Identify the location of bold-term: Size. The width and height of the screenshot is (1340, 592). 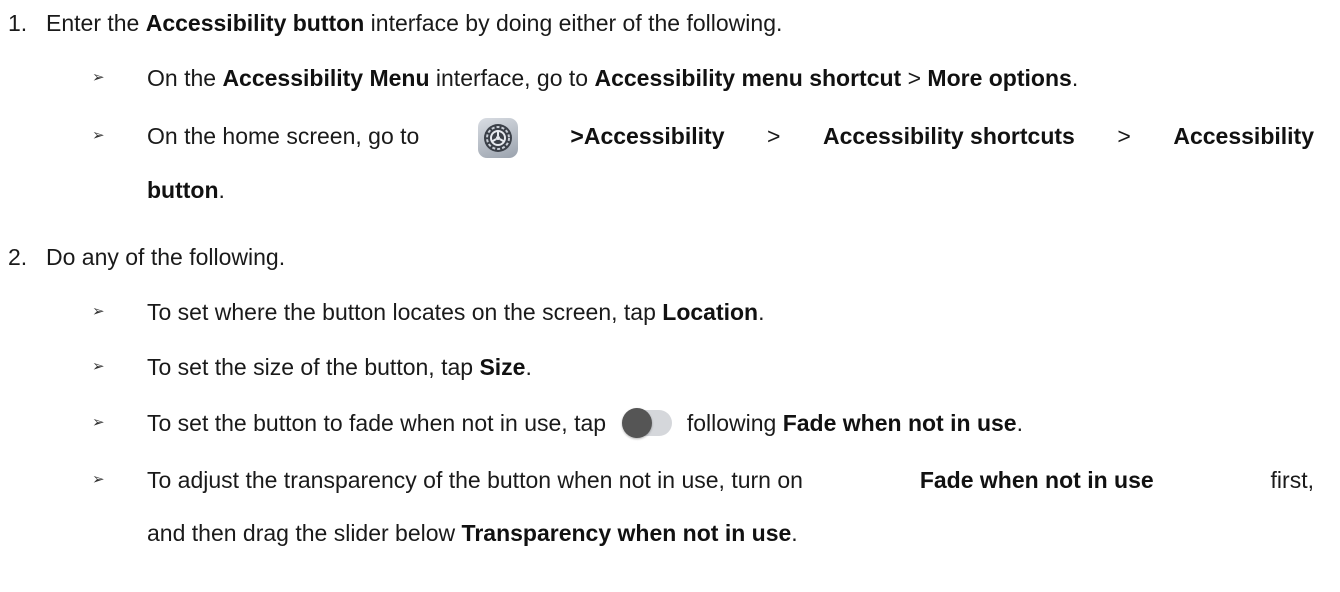
(502, 367).